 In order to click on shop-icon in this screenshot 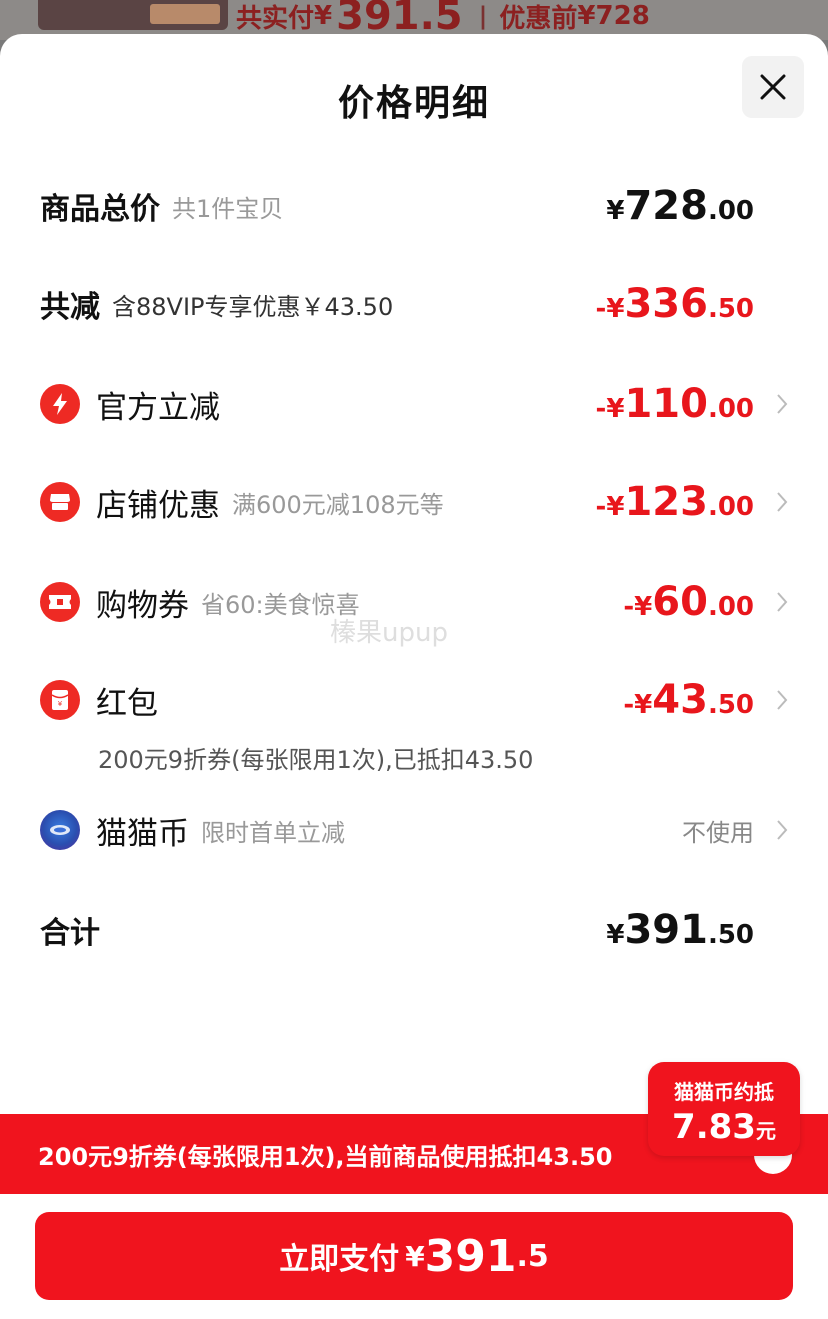, I will do `click(60, 502)`.